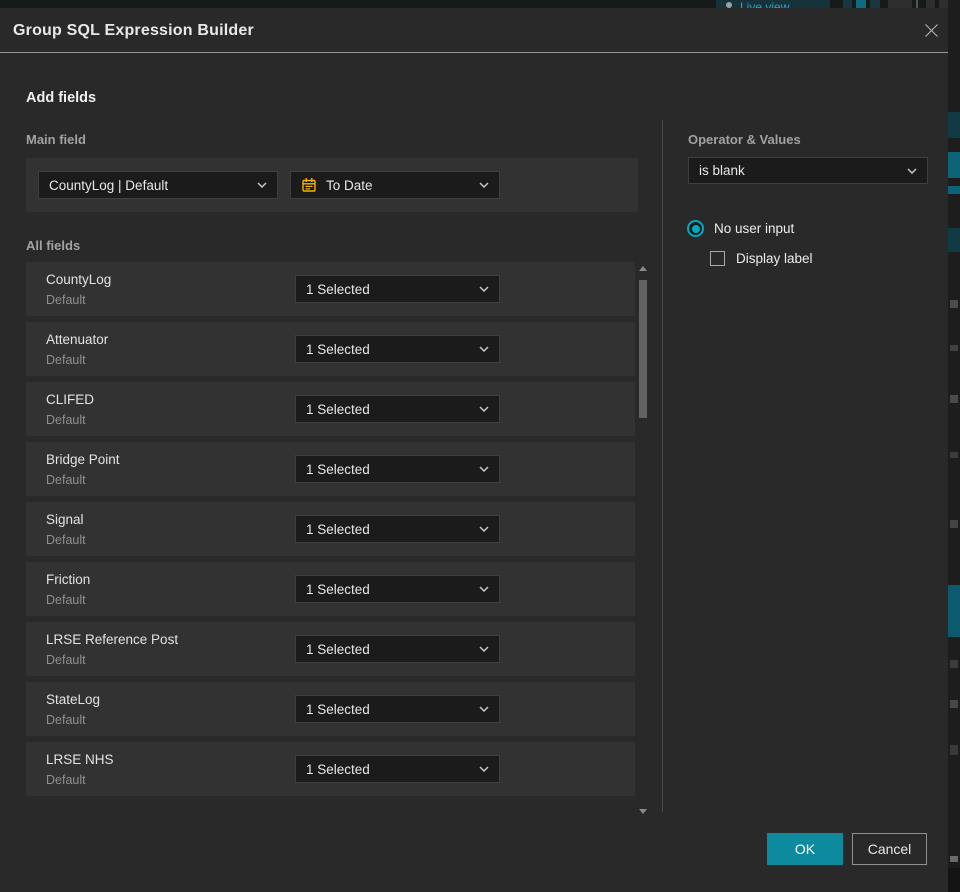  I want to click on operator-values-label: Operator & Values, so click(744, 139).